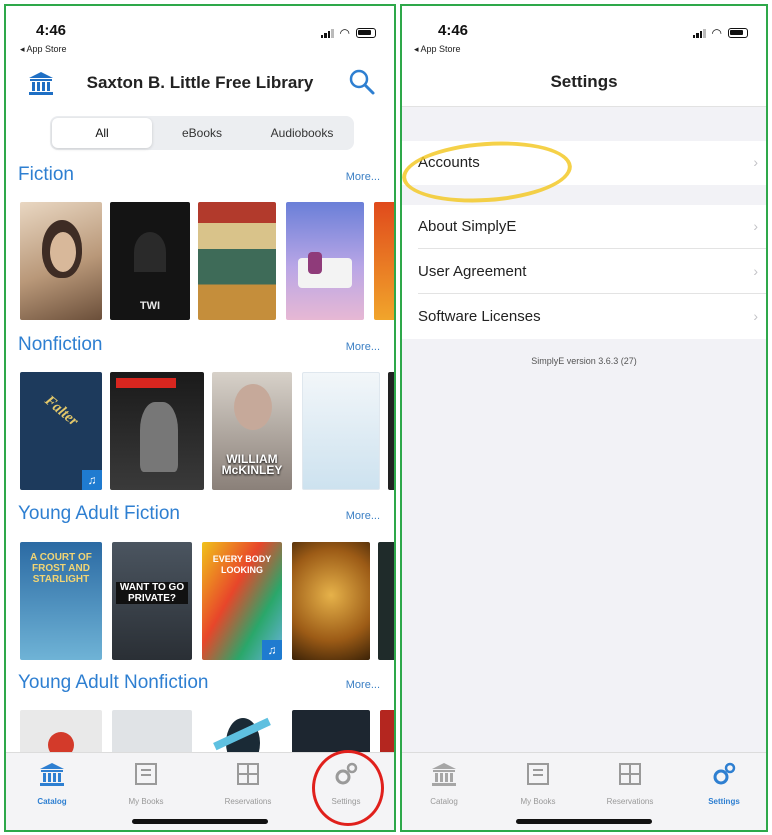  Describe the element at coordinates (46, 174) in the screenshot. I see `lane-title: Fiction` at that location.